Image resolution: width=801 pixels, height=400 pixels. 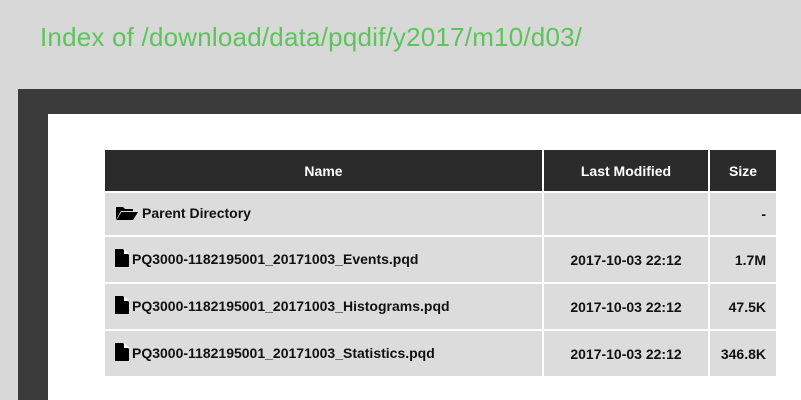 What do you see at coordinates (323, 170) in the screenshot?
I see `column-header-name: Name` at bounding box center [323, 170].